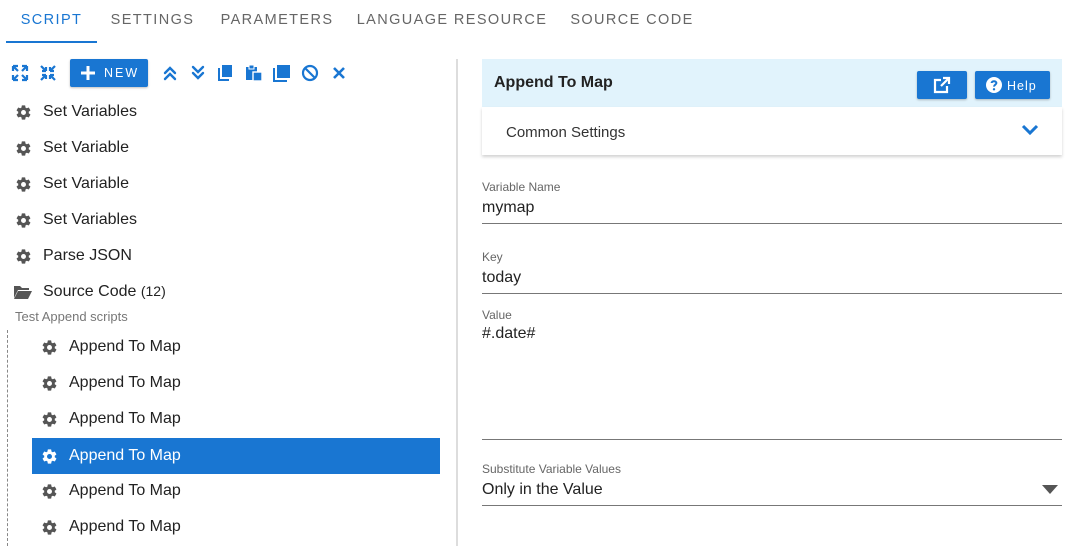 Image resolution: width=1073 pixels, height=546 pixels. What do you see at coordinates (1030, 130) in the screenshot?
I see `chevron-down-icon` at bounding box center [1030, 130].